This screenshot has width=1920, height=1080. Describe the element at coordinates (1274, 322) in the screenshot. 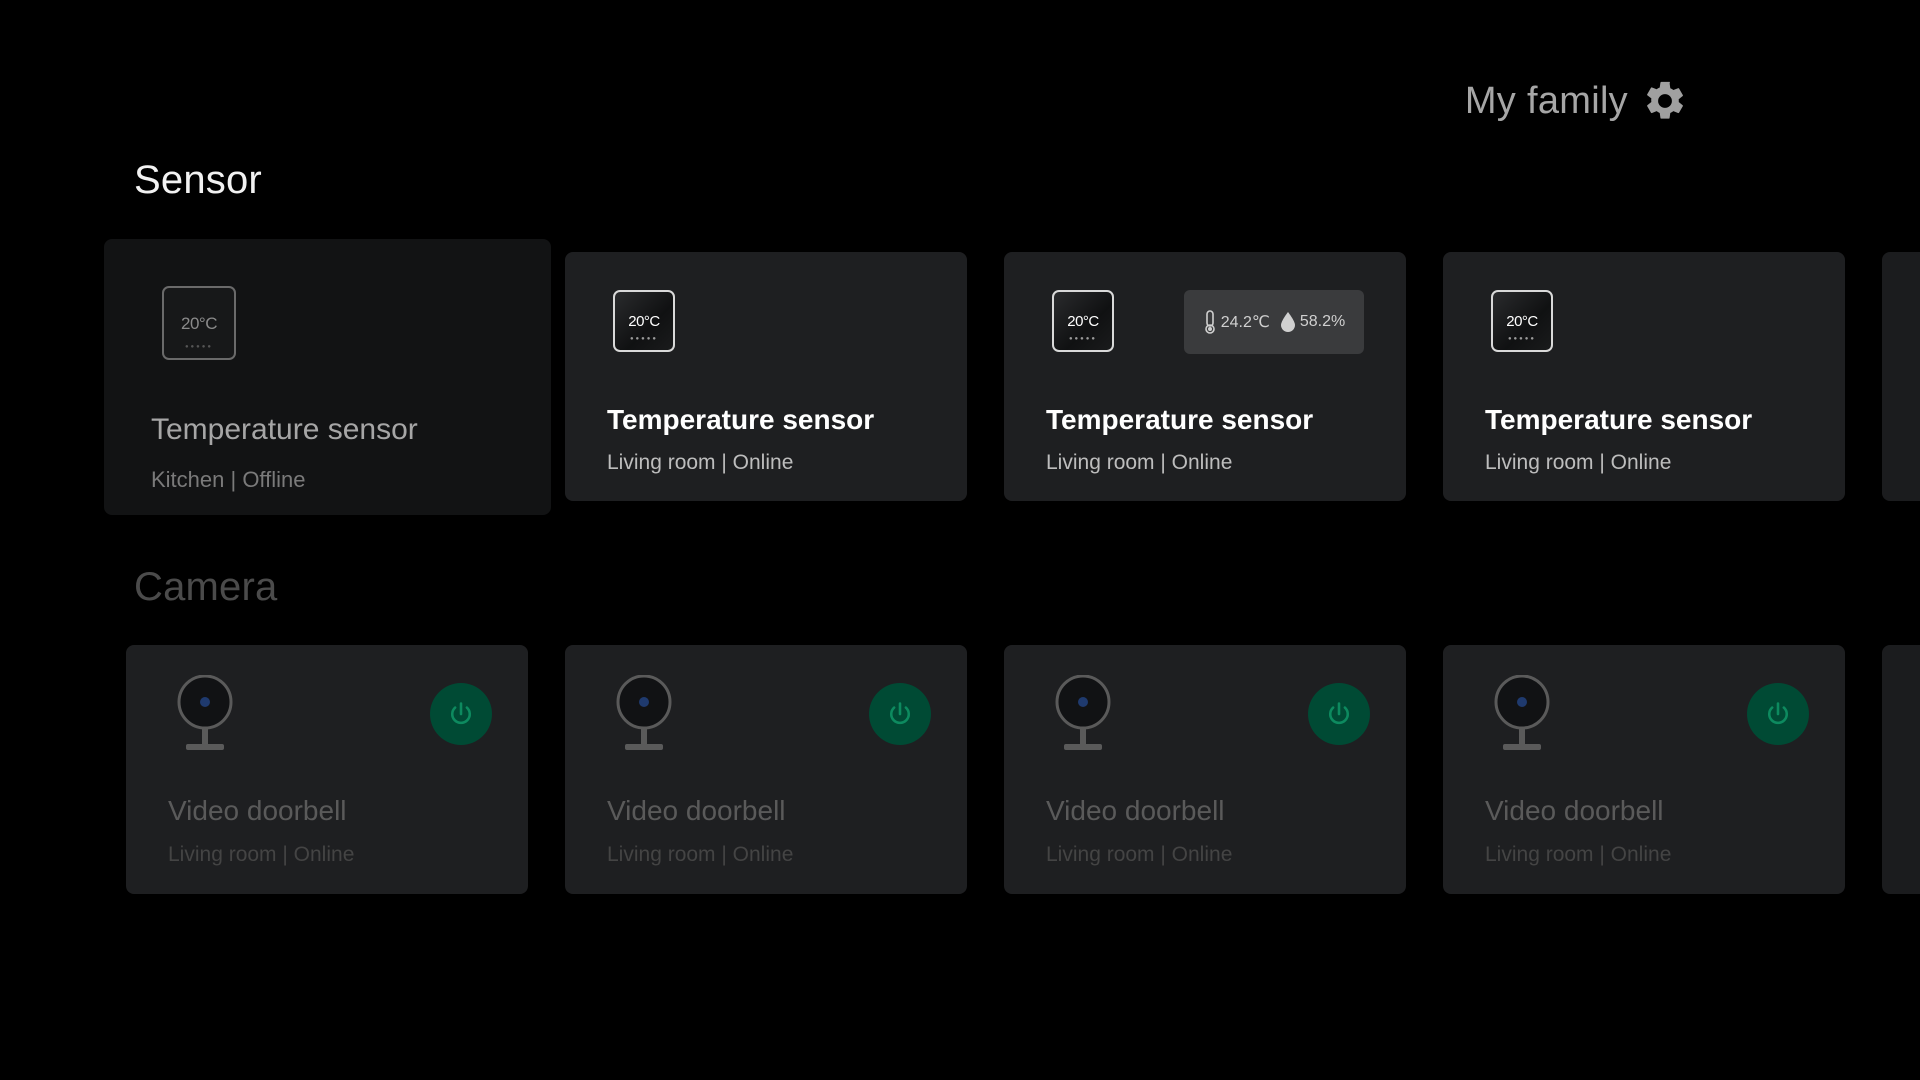

I see `reading-pill: 24.2℃ 58.2%` at that location.